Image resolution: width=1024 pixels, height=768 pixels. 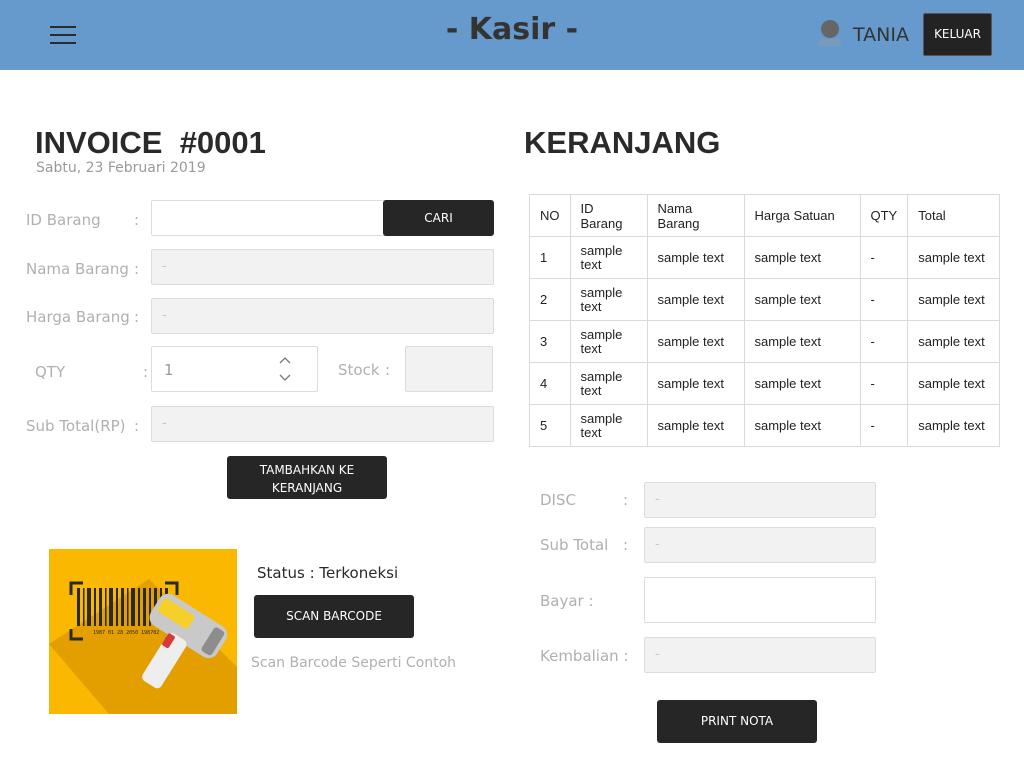 What do you see at coordinates (322, 267) in the screenshot?
I see `nama-barang-field: -` at bounding box center [322, 267].